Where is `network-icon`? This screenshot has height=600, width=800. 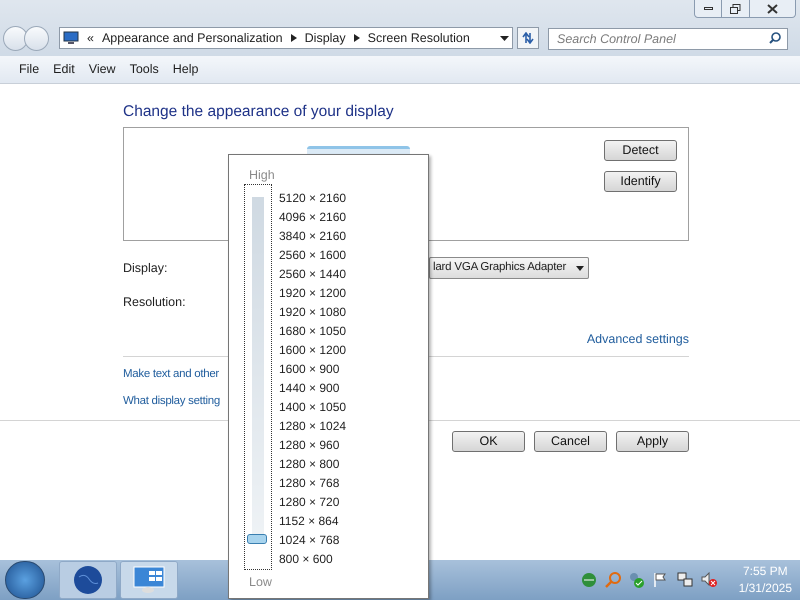
network-icon is located at coordinates (684, 580).